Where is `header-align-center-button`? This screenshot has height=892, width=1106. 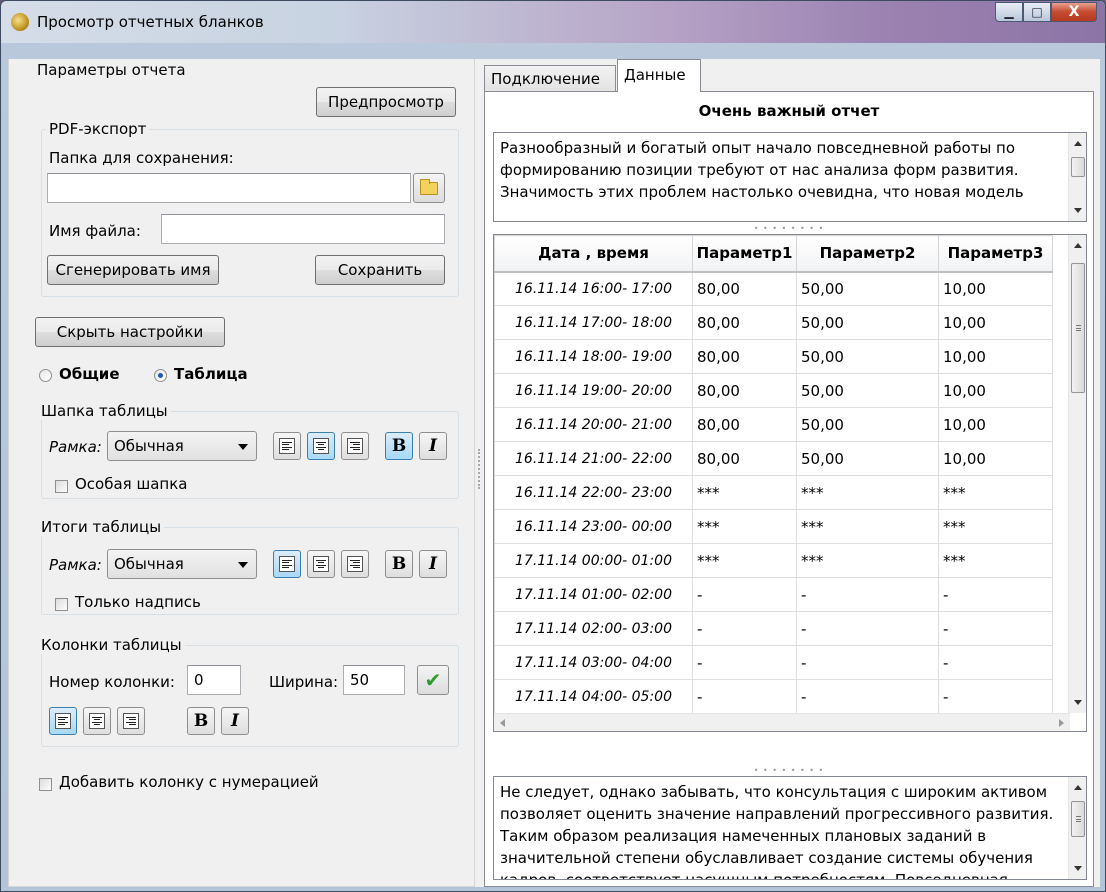
header-align-center-button is located at coordinates (321, 446).